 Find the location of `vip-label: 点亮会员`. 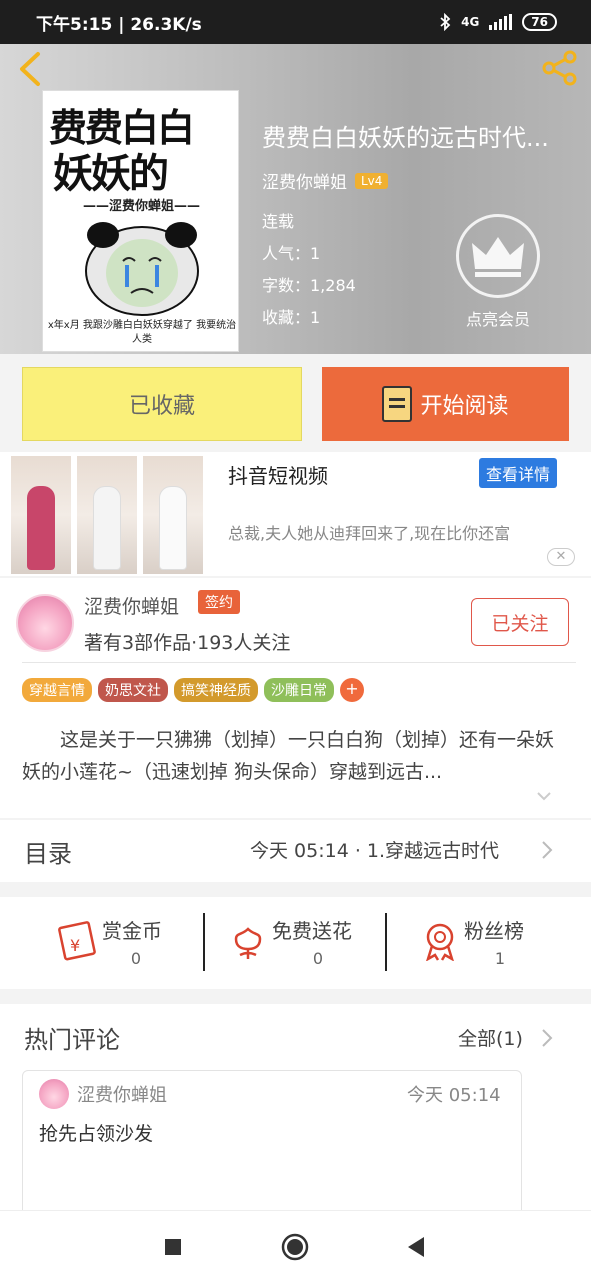

vip-label: 点亮会员 is located at coordinates (498, 318).